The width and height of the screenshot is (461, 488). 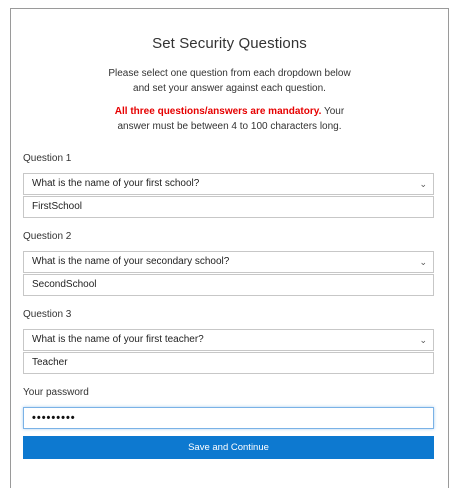 I want to click on question-3-label: Question 3, so click(x=47, y=314).